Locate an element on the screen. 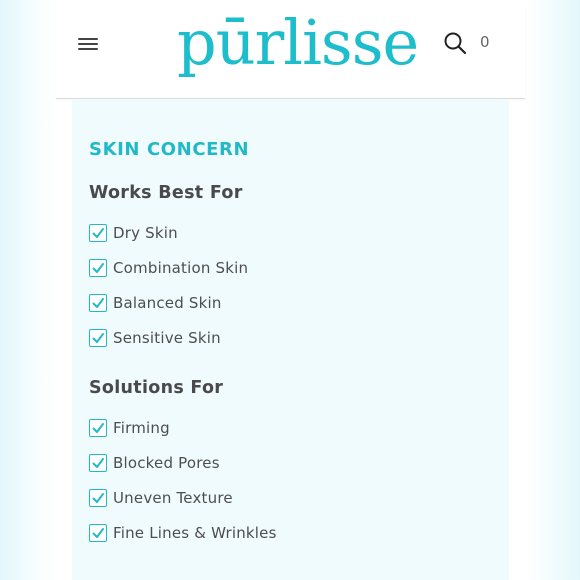 The height and width of the screenshot is (580, 580). cart-count: 0 is located at coordinates (485, 42).